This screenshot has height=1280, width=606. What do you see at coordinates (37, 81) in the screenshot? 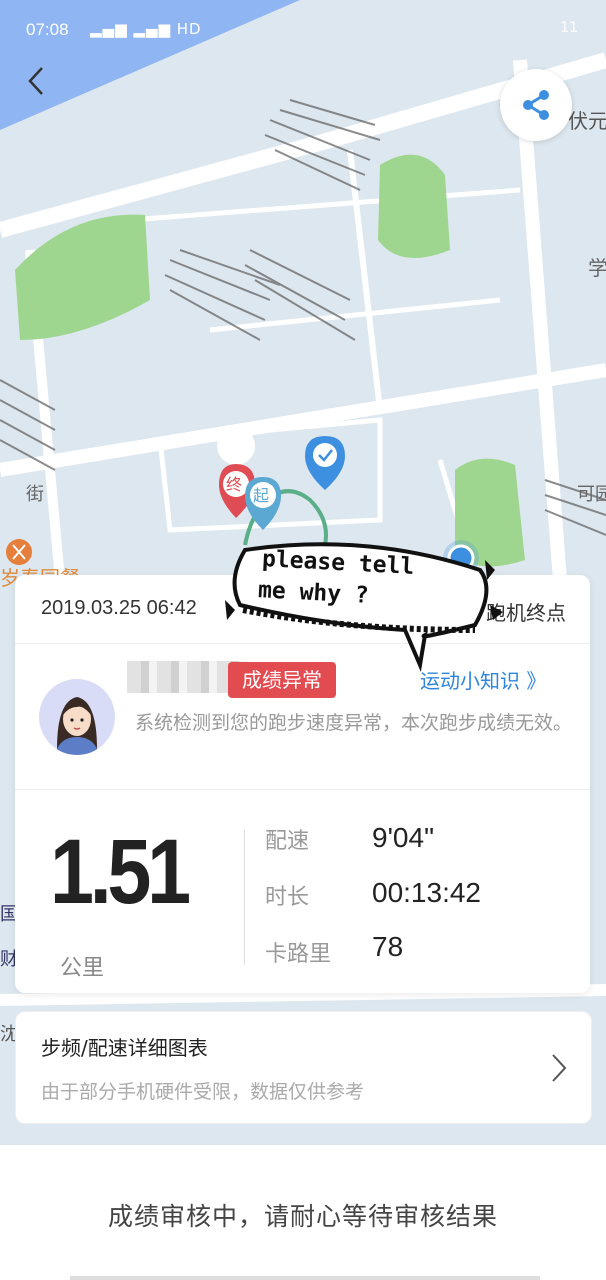
I see `back-arrow-icon` at bounding box center [37, 81].